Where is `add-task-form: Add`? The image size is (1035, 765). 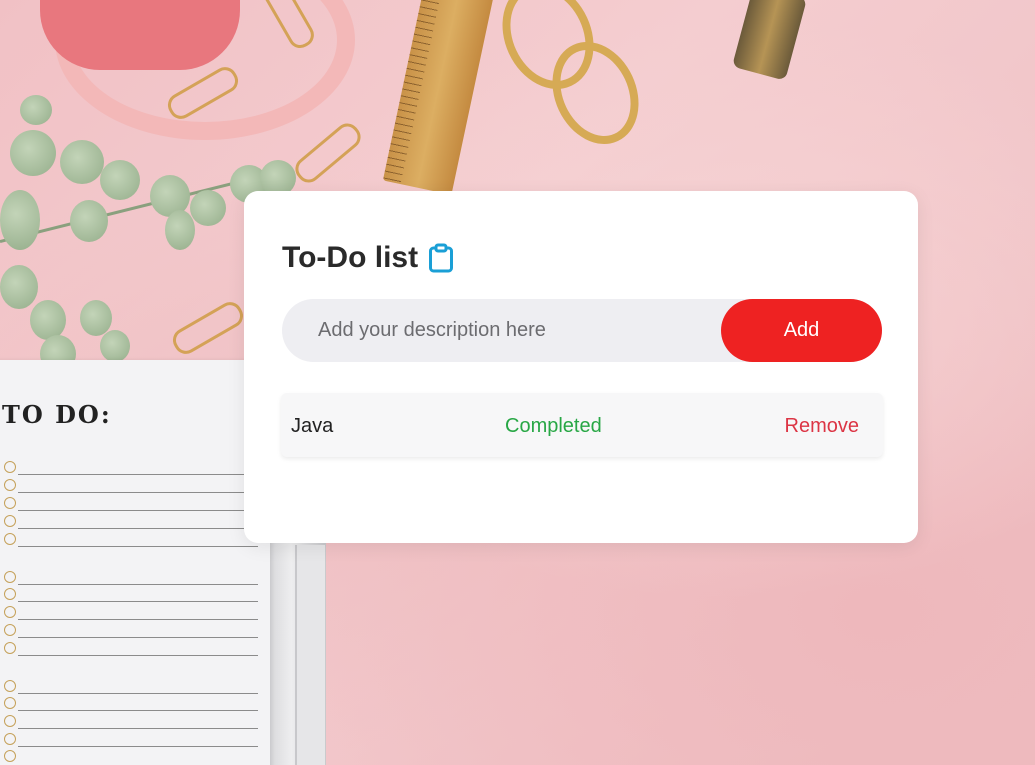
add-task-form: Add is located at coordinates (582, 330).